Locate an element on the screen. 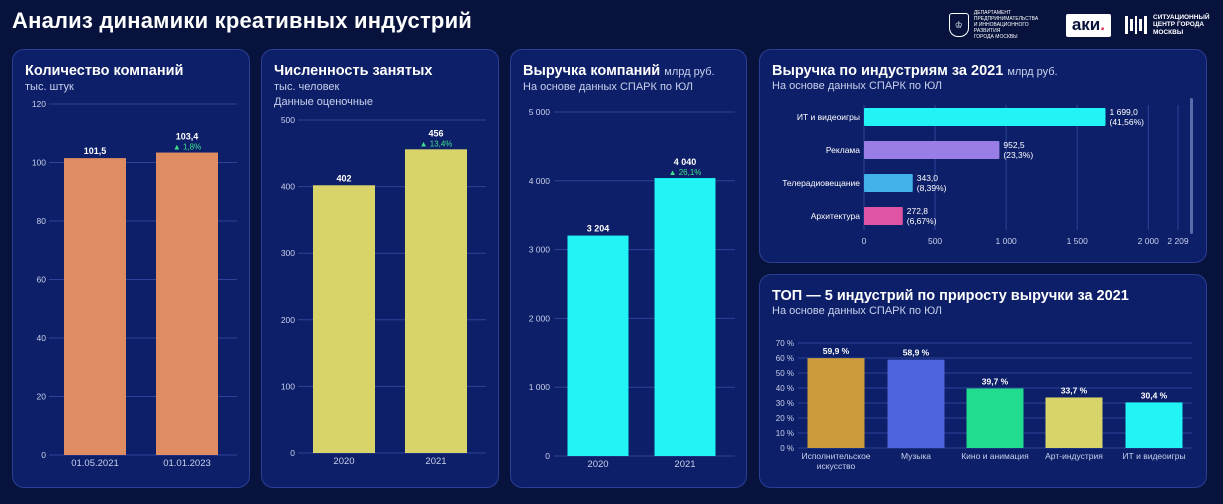 This screenshot has width=1223, height=504. revenue-xtick-label: 2020 is located at coordinates (597, 464).